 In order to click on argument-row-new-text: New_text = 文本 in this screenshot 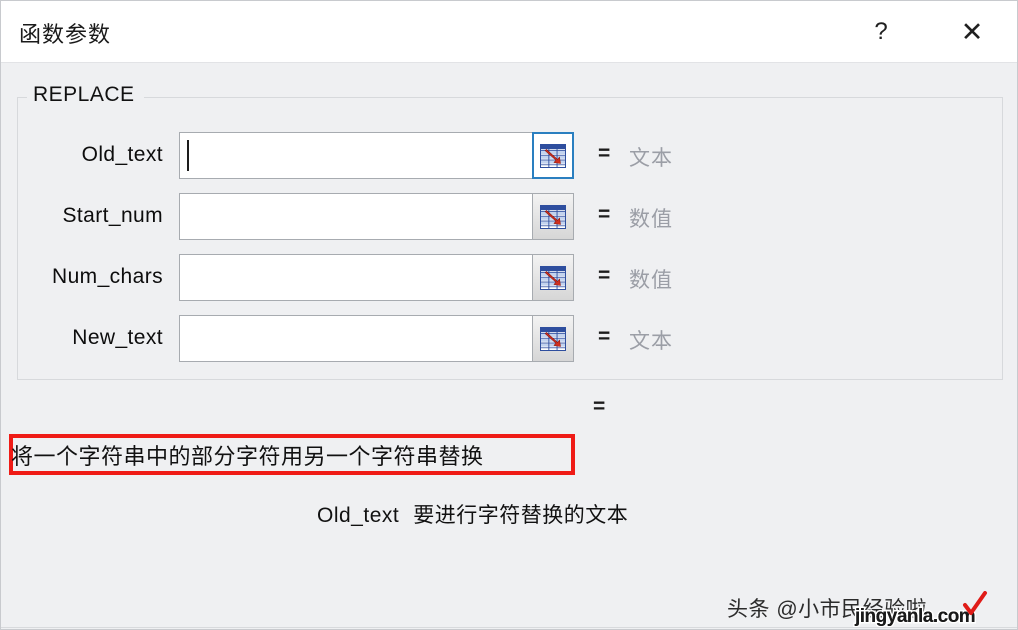, I will do `click(509, 338)`.